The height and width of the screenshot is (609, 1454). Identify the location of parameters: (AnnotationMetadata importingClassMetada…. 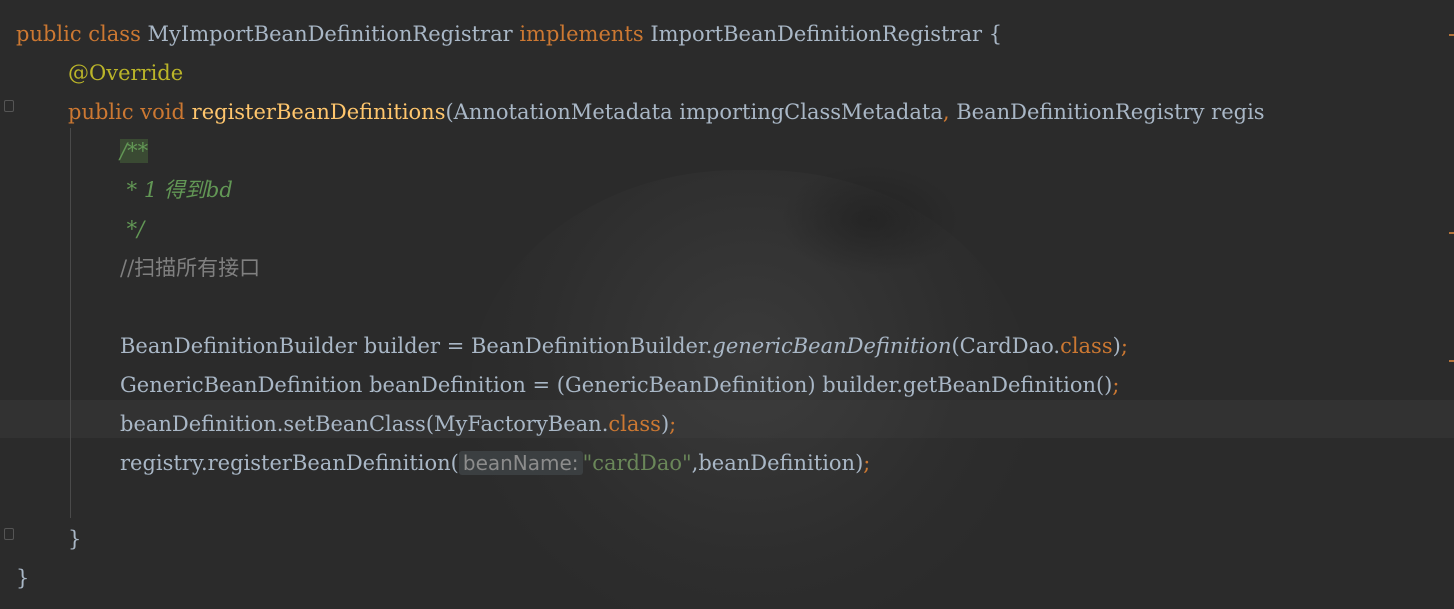
(694, 112).